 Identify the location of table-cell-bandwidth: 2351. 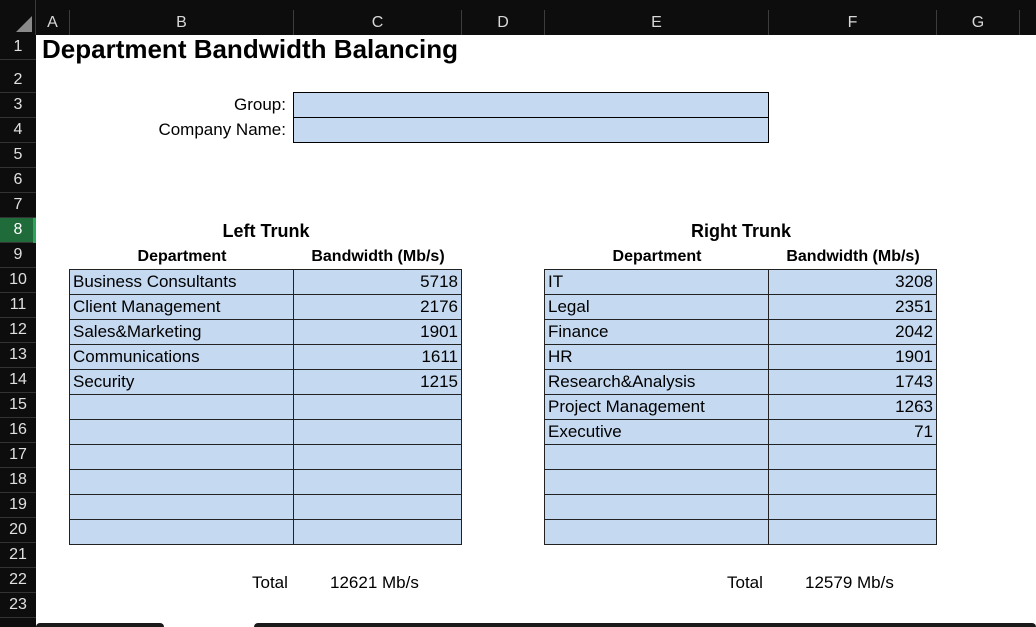
(853, 307).